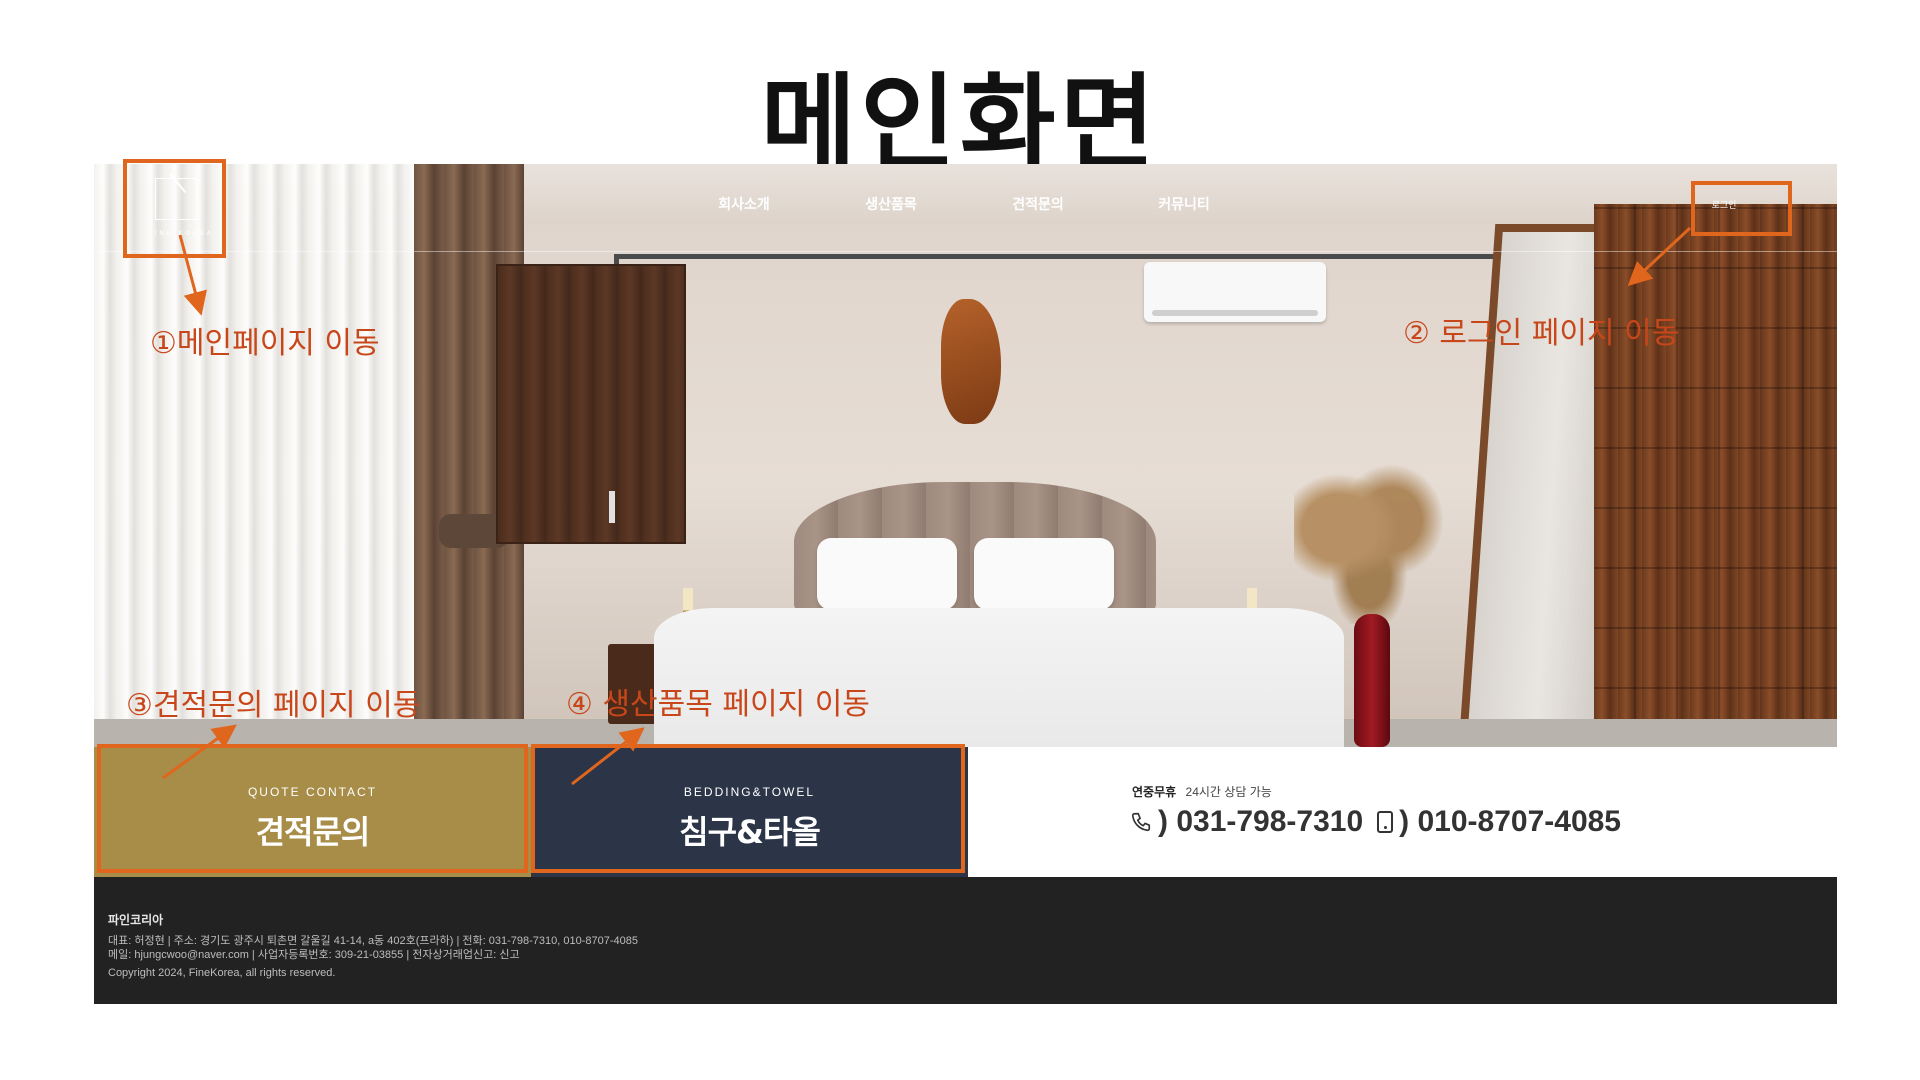  Describe the element at coordinates (1510, 821) in the screenshot. I see `mobile-phone: ) 010-8707-4085` at that location.